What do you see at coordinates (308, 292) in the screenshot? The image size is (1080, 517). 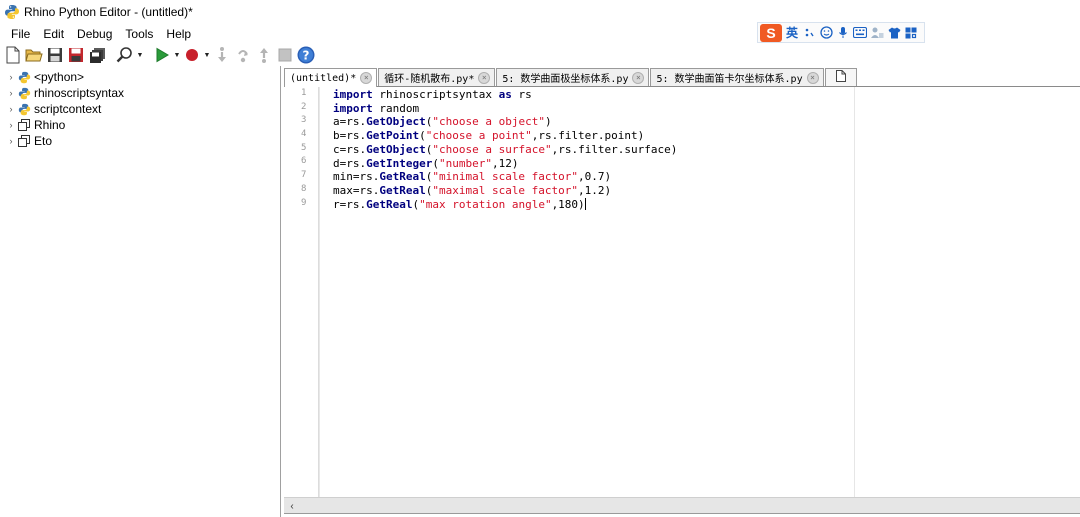 I see `line-number-gutter: 1 2 3 4 5 6 7 8 9` at bounding box center [308, 292].